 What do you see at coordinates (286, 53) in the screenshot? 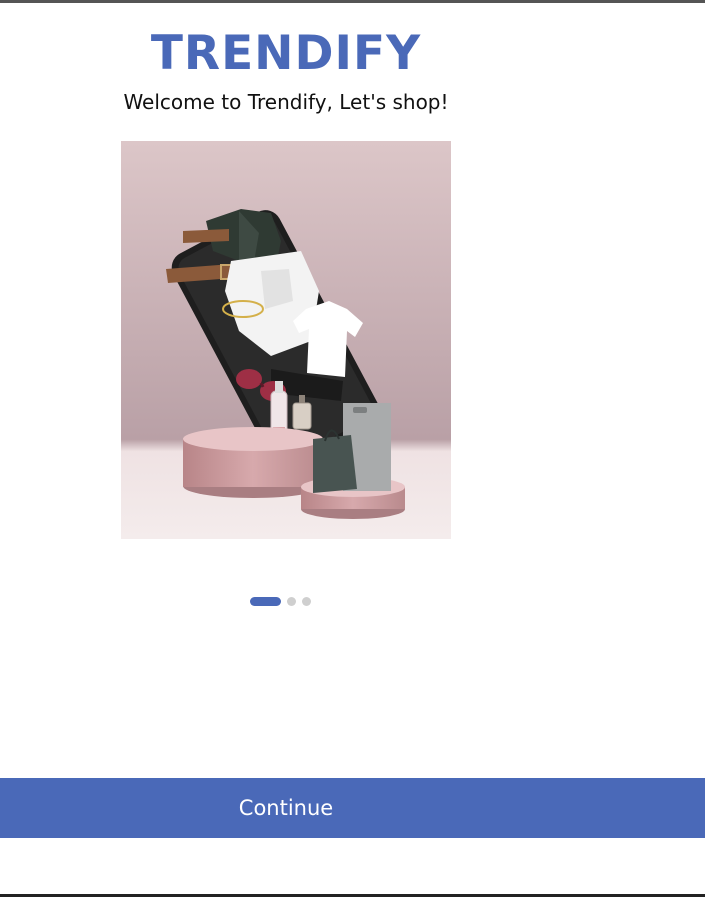
I see `brand-title: TRENDIFY` at bounding box center [286, 53].